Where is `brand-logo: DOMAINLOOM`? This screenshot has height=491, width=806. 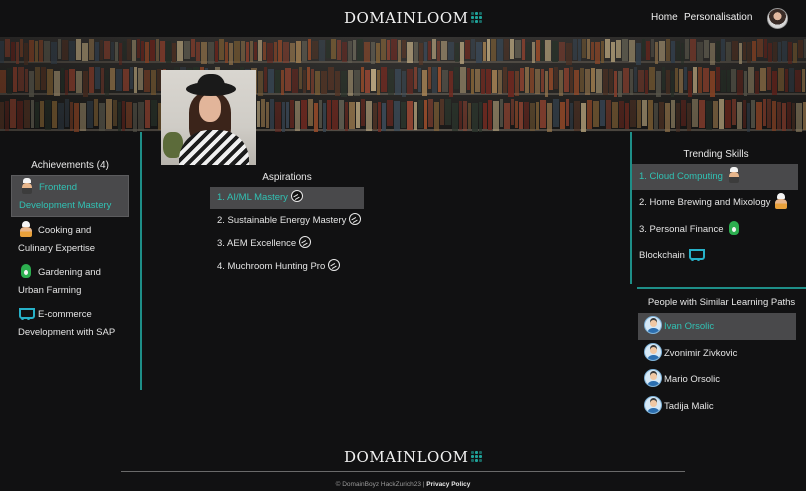
brand-logo: DOMAINLOOM is located at coordinates (413, 18).